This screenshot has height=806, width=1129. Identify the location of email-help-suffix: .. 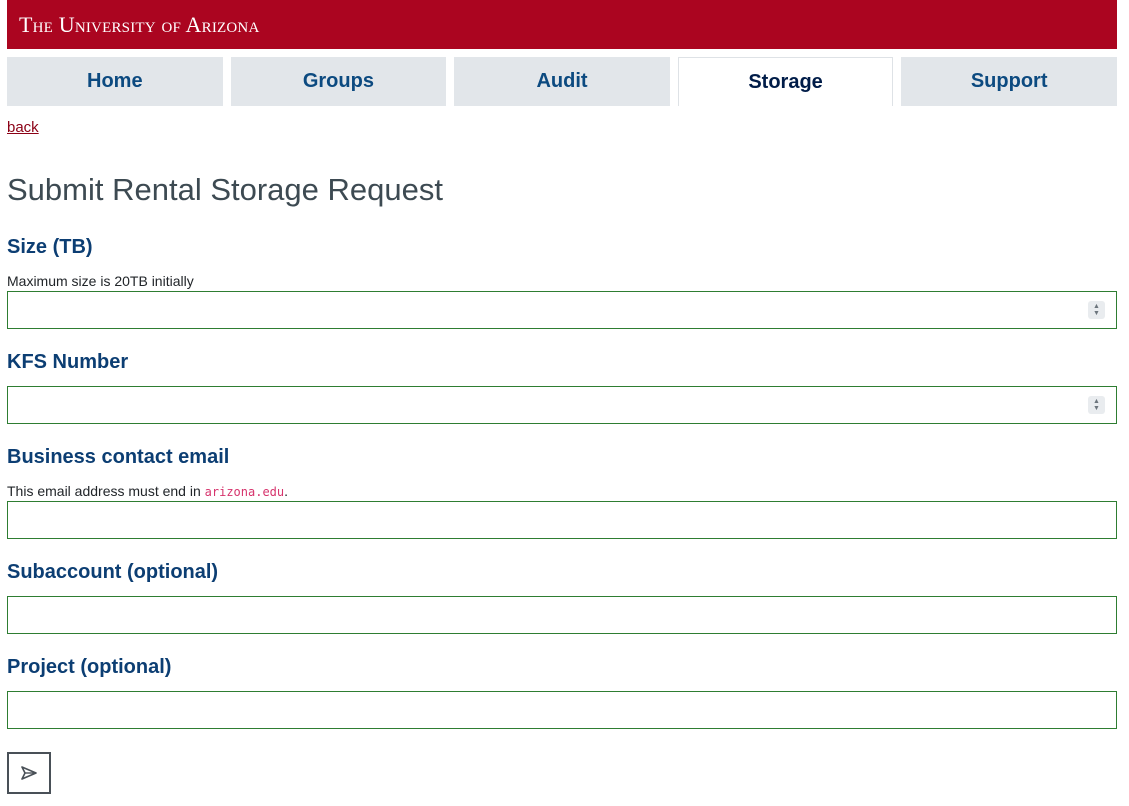
(286, 490).